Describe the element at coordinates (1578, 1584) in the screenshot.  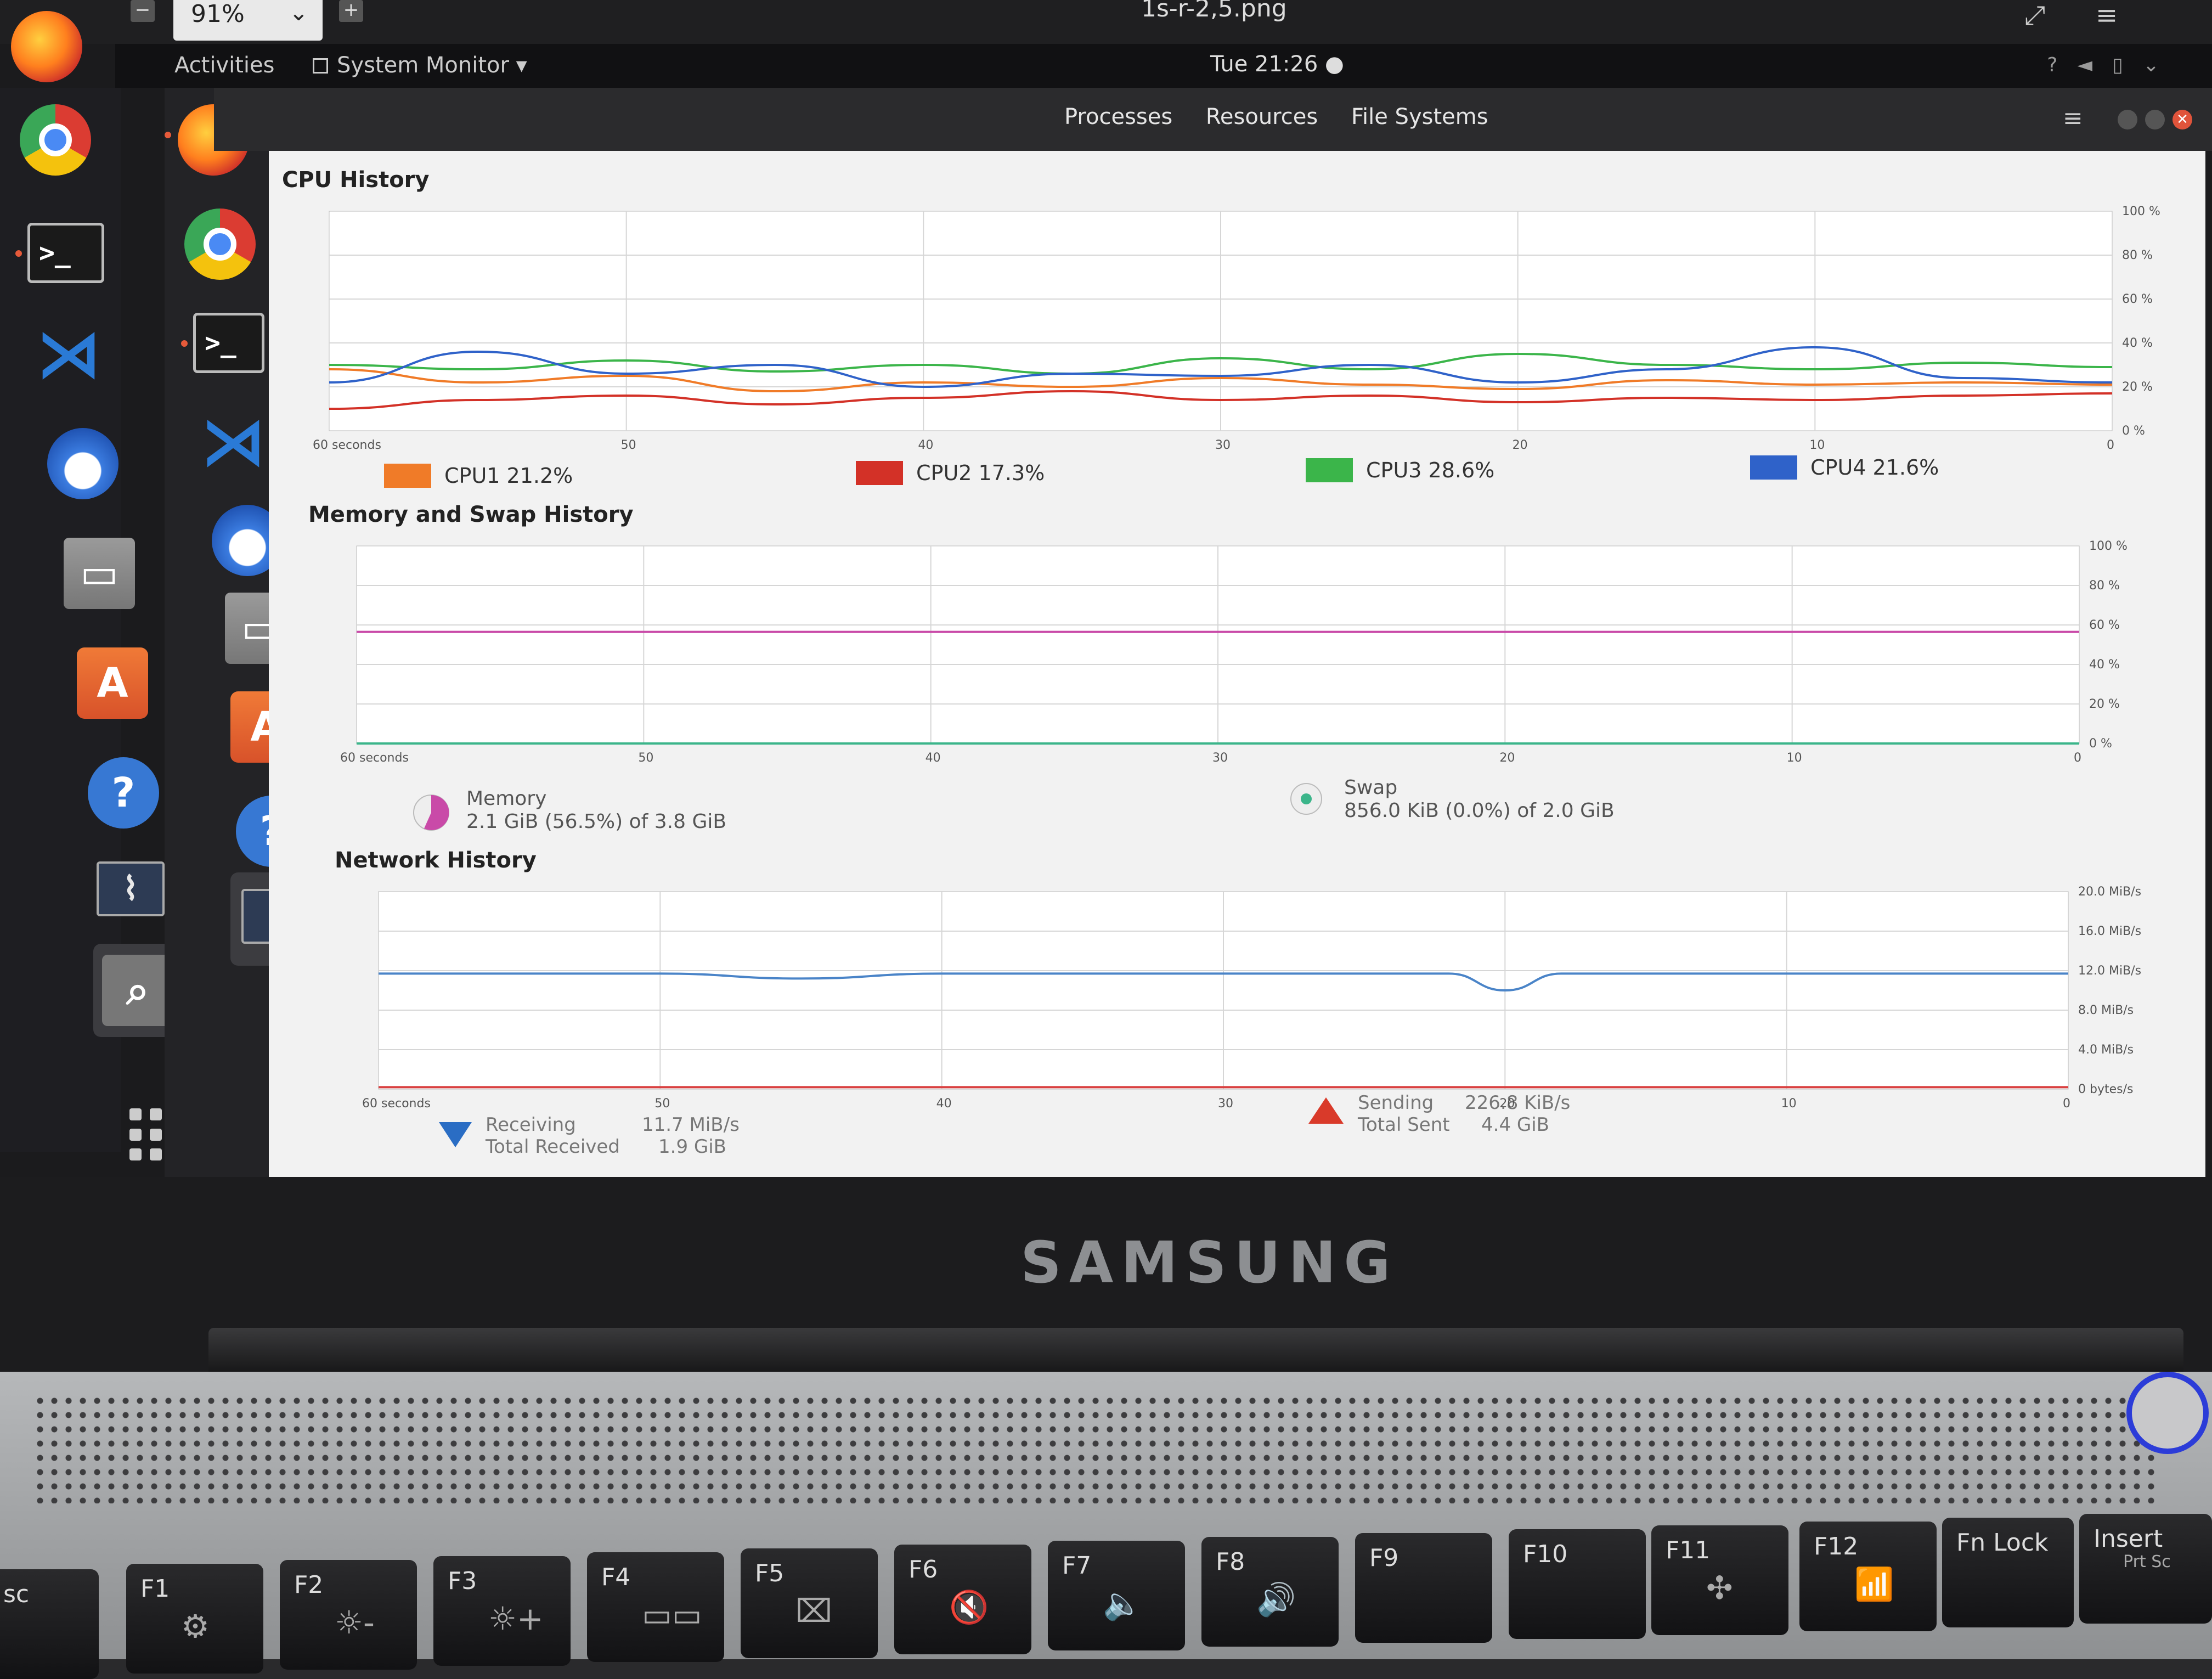
I see `key-f10: F10` at that location.